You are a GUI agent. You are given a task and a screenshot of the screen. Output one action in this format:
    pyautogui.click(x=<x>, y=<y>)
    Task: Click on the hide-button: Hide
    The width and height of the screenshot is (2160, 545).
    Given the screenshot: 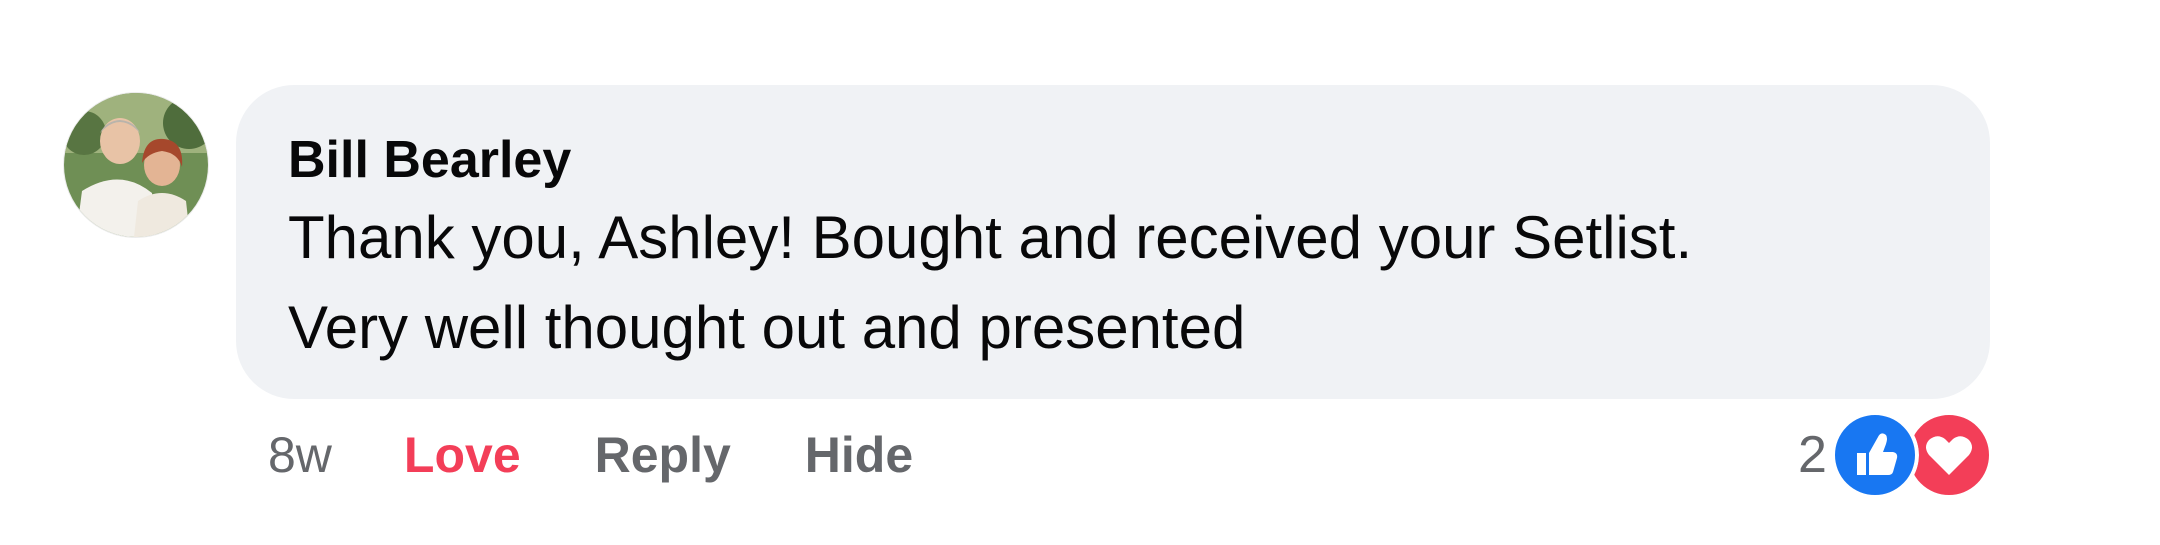 What is the action you would take?
    pyautogui.click(x=859, y=455)
    